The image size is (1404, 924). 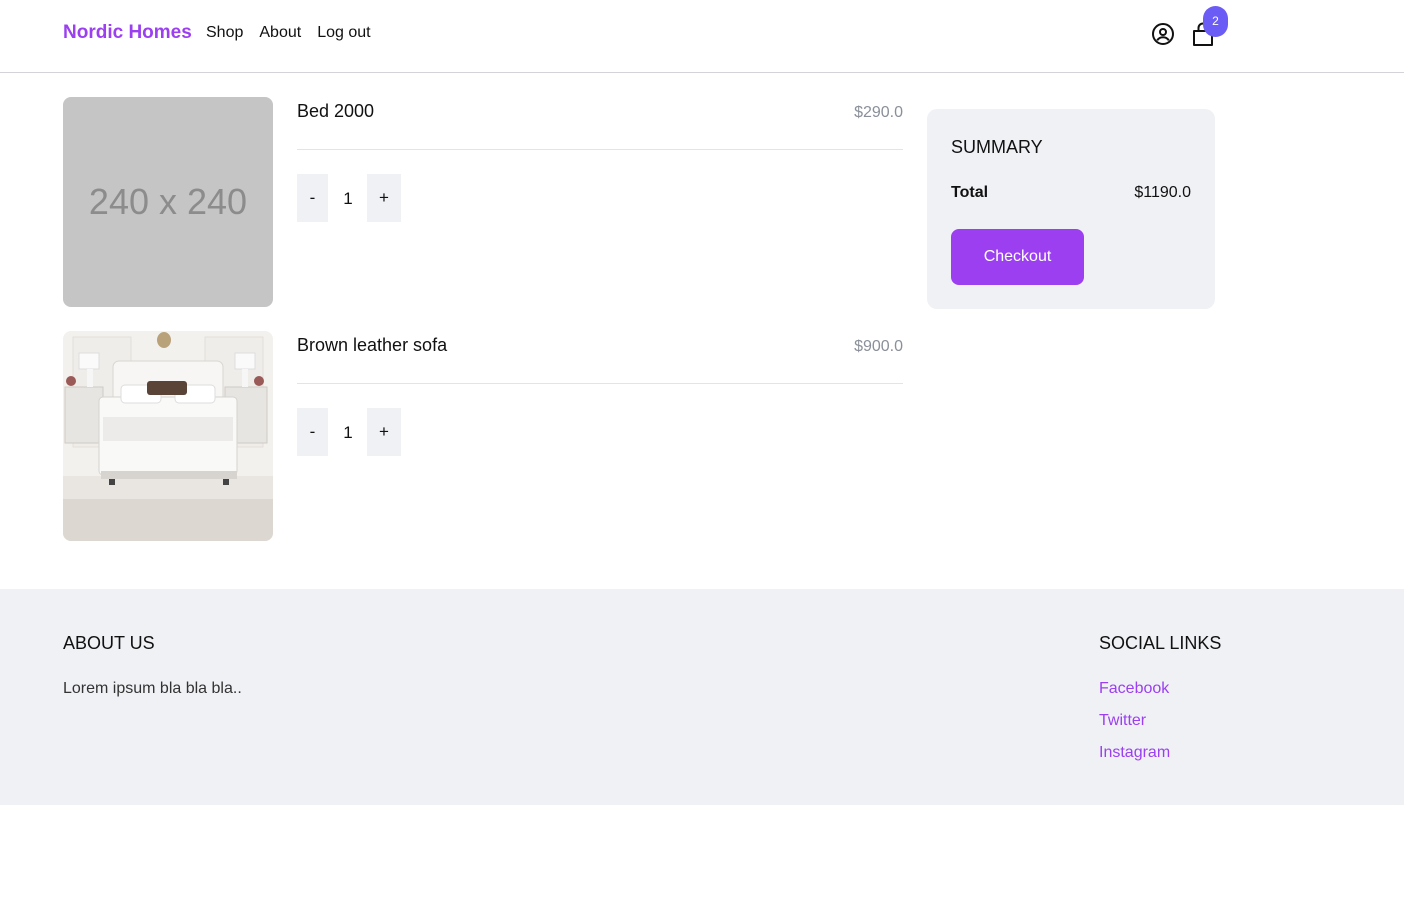 I want to click on cart-item-name: Bed 2000, so click(x=336, y=111).